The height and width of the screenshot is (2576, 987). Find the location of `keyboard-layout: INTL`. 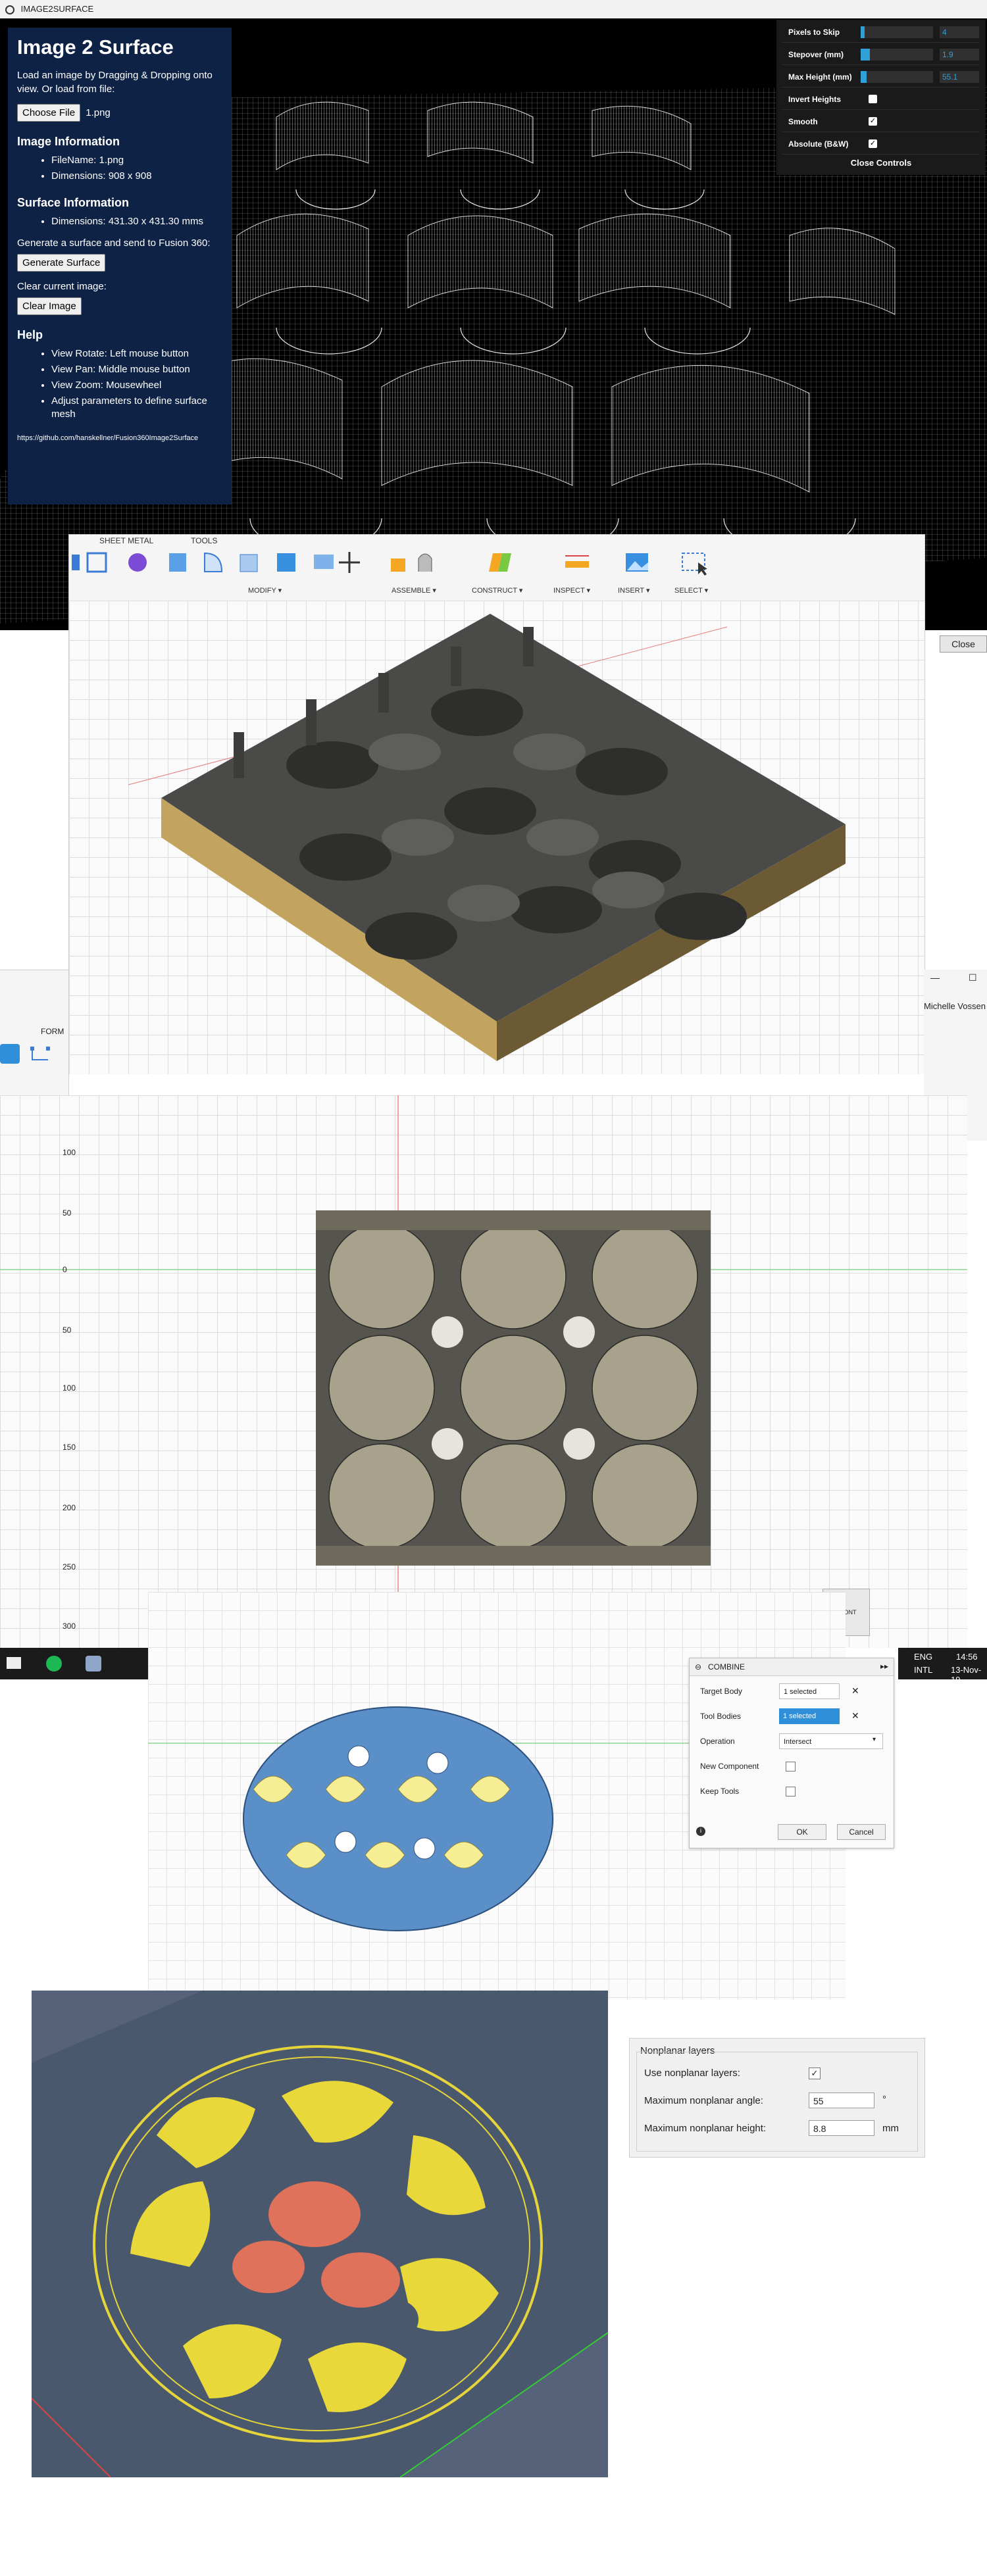

keyboard-layout: INTL is located at coordinates (923, 1670).